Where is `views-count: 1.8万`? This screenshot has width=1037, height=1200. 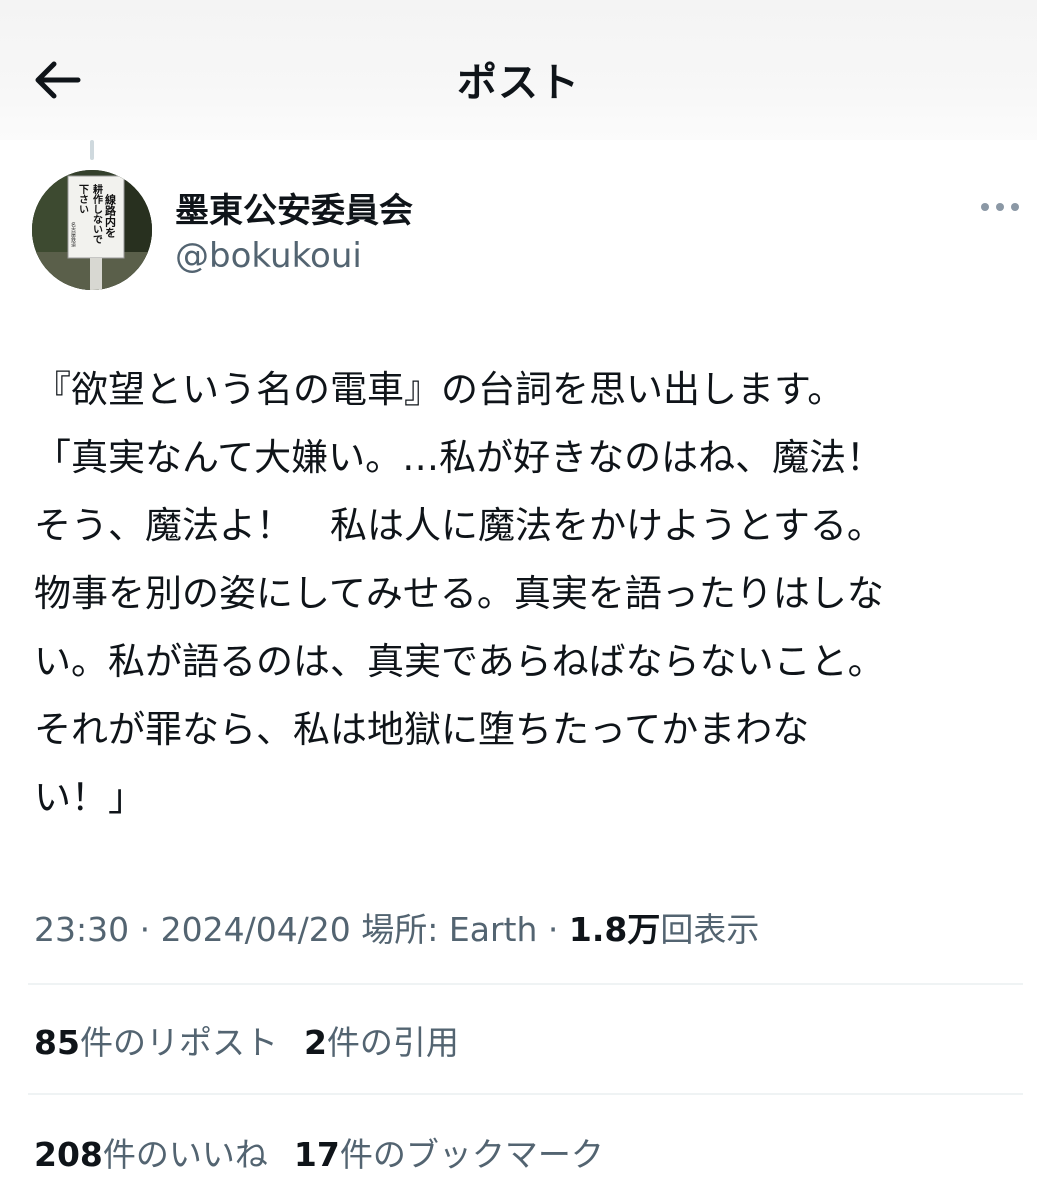
views-count: 1.8万 is located at coordinates (614, 929).